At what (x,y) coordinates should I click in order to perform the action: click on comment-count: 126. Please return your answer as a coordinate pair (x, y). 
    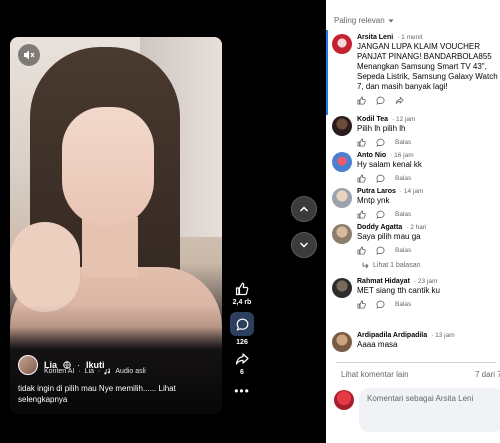
    Looking at the image, I should click on (242, 342).